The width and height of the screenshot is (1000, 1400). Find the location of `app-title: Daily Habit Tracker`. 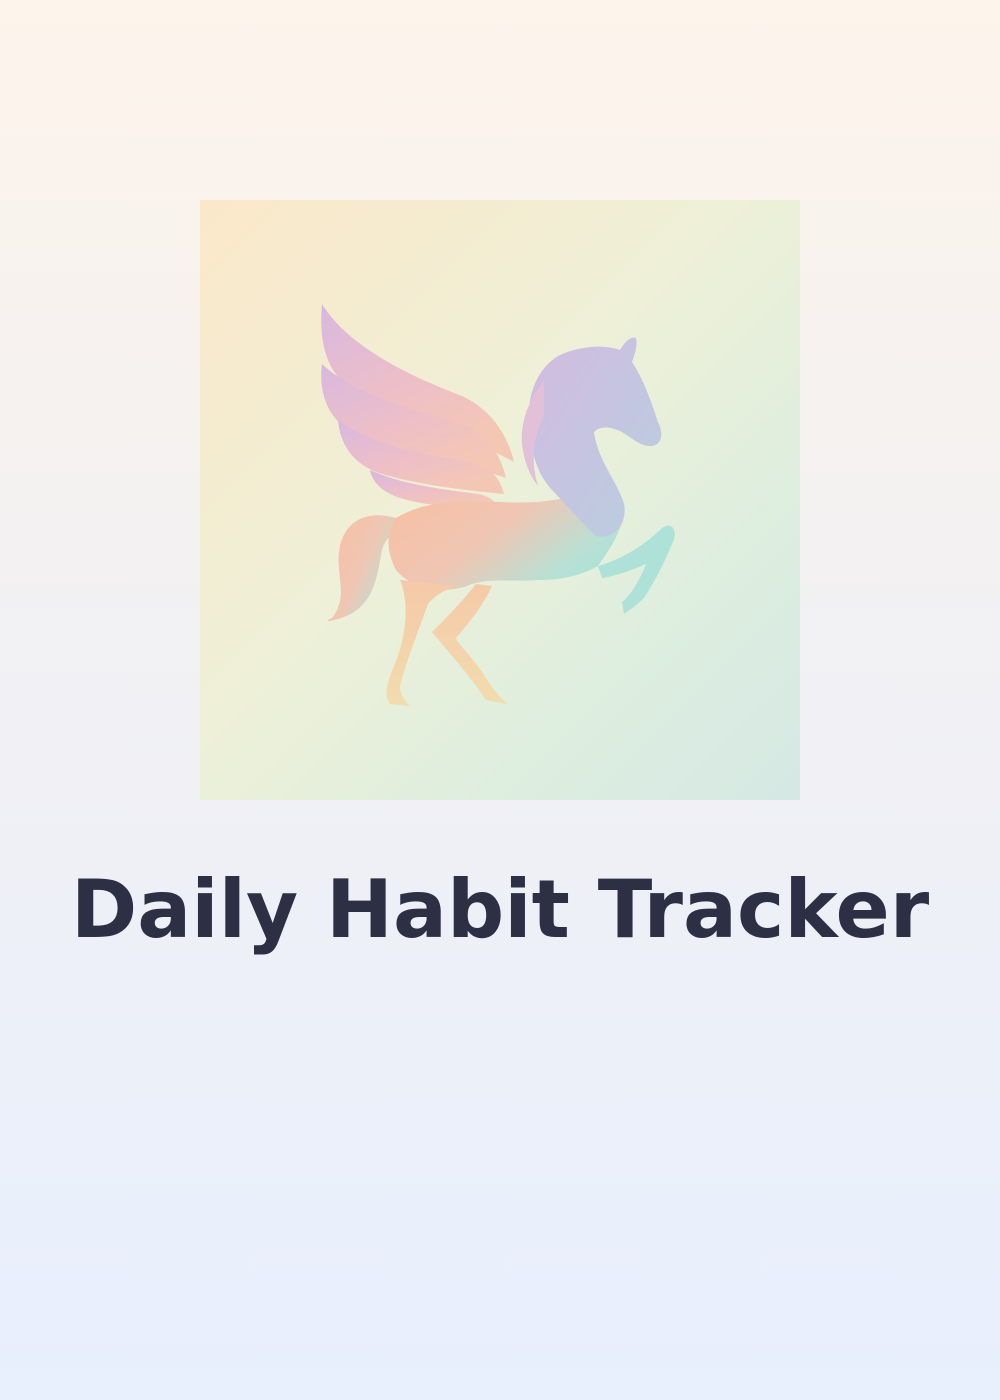

app-title: Daily Habit Tracker is located at coordinates (500, 909).